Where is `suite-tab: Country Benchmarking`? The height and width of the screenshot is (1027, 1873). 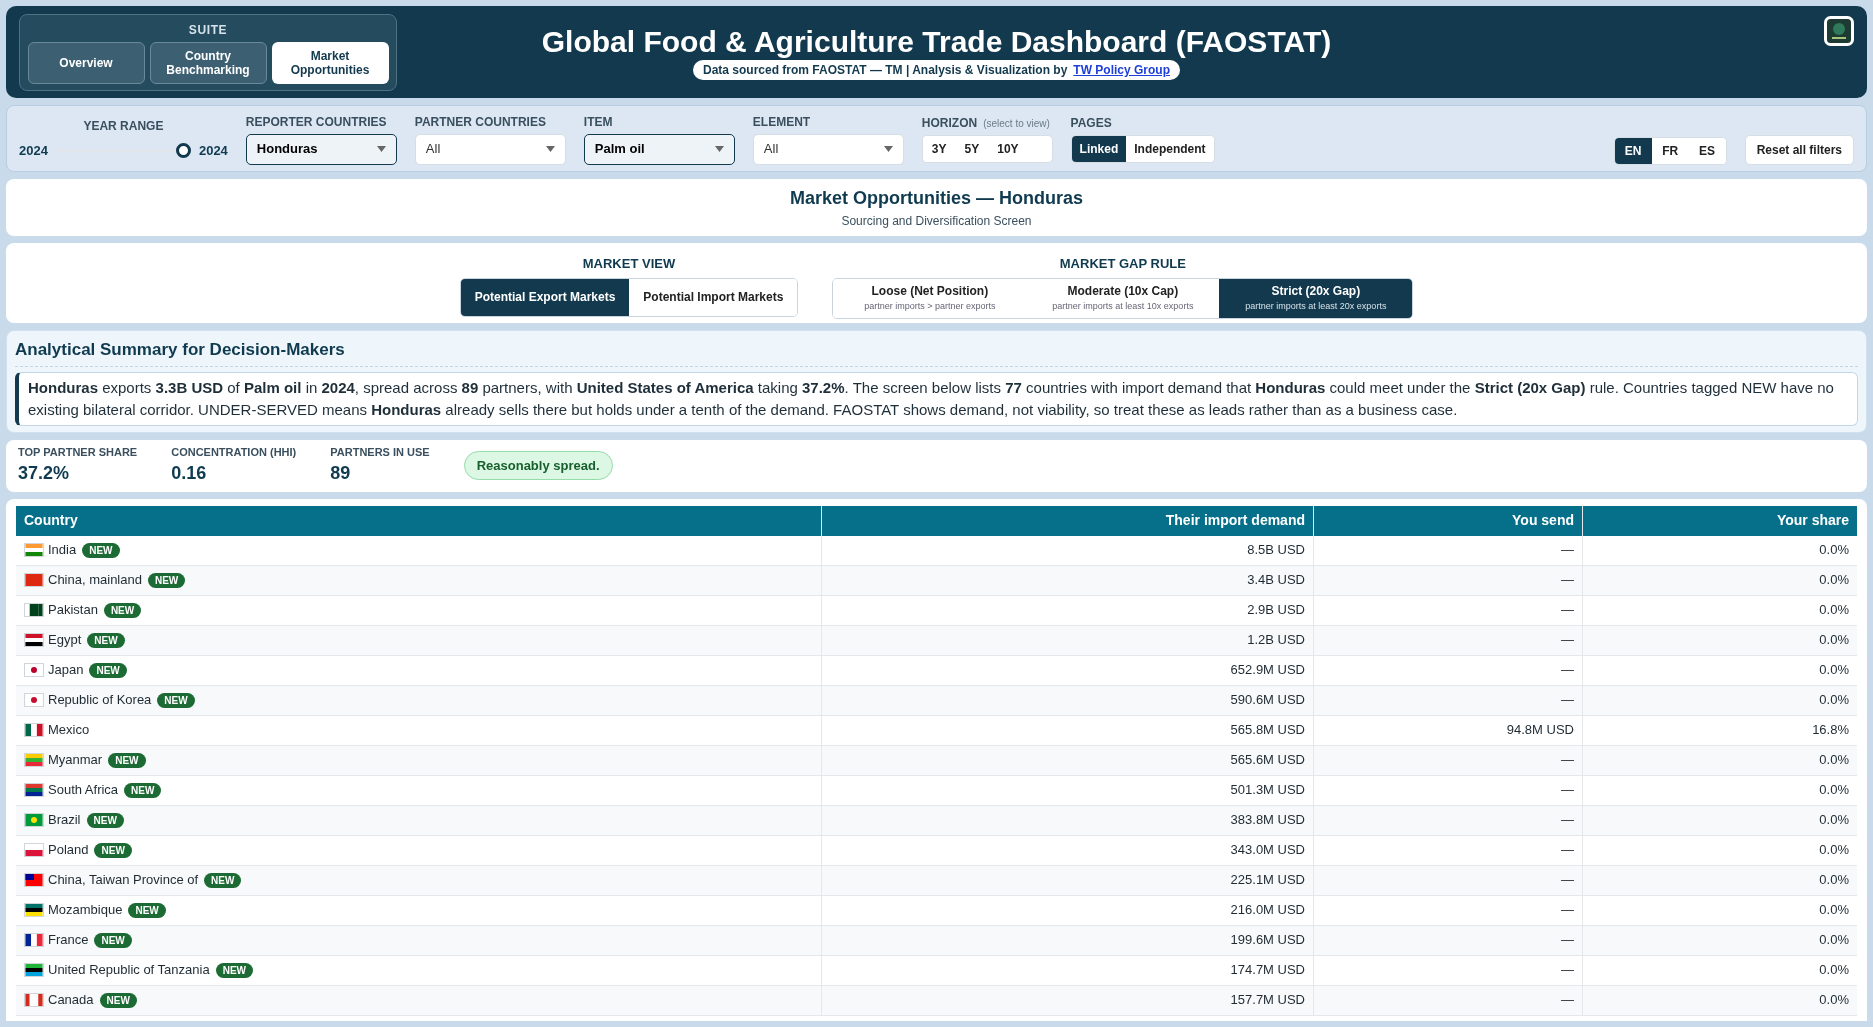
suite-tab: Country Benchmarking is located at coordinates (208, 62).